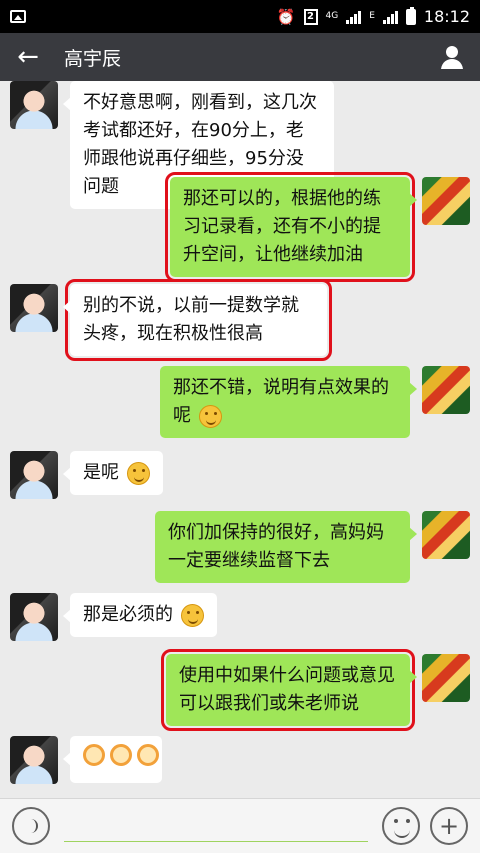 This screenshot has height=853, width=480. What do you see at coordinates (18, 16) in the screenshot?
I see `image-icon` at bounding box center [18, 16].